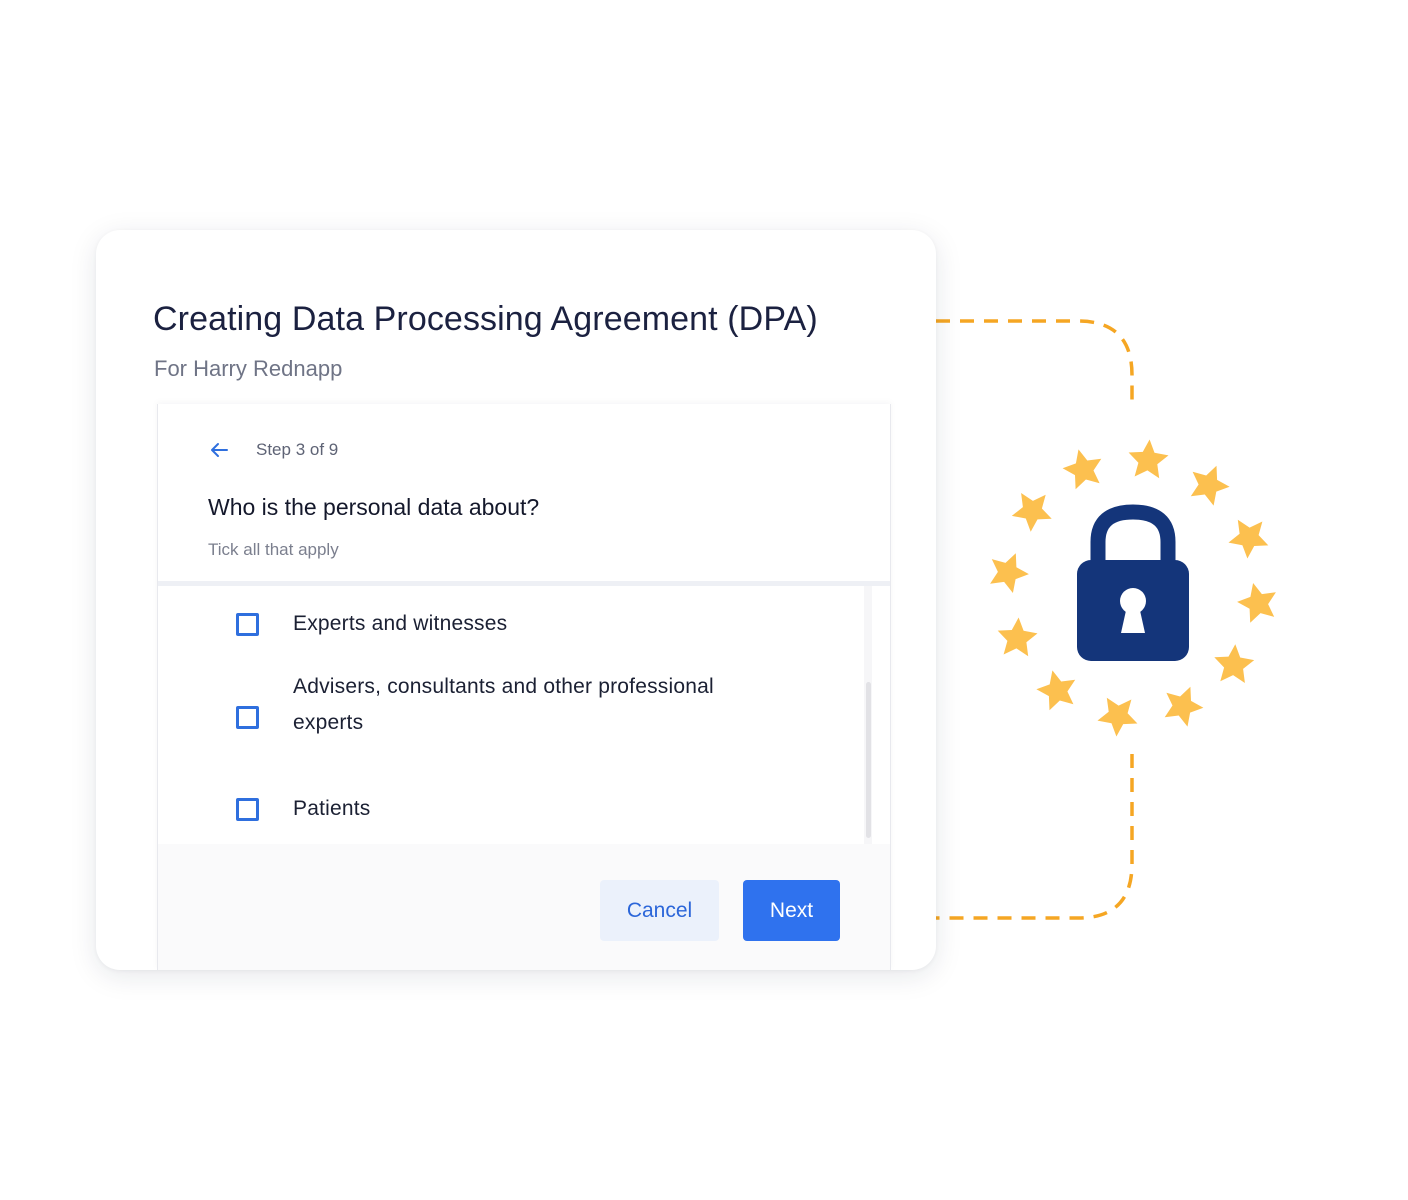 The height and width of the screenshot is (1200, 1408). I want to click on option-experts-and-witnesses: Experts and witnesses, so click(371, 624).